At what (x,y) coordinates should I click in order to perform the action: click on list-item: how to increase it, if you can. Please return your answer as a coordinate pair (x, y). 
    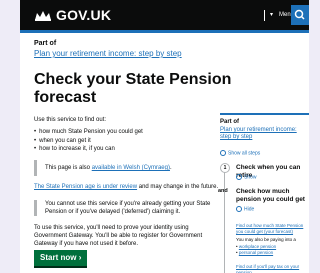
    Looking at the image, I should click on (124, 149).